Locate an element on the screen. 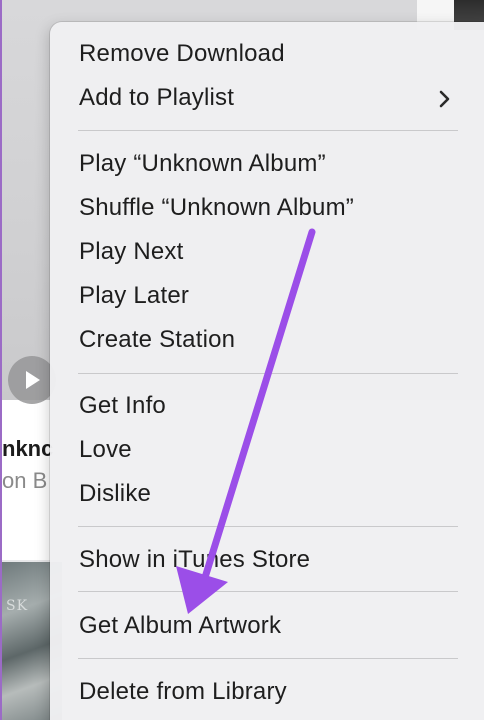 The height and width of the screenshot is (720, 484). menu-item-delete-from-library: Delete from Library is located at coordinates (183, 692).